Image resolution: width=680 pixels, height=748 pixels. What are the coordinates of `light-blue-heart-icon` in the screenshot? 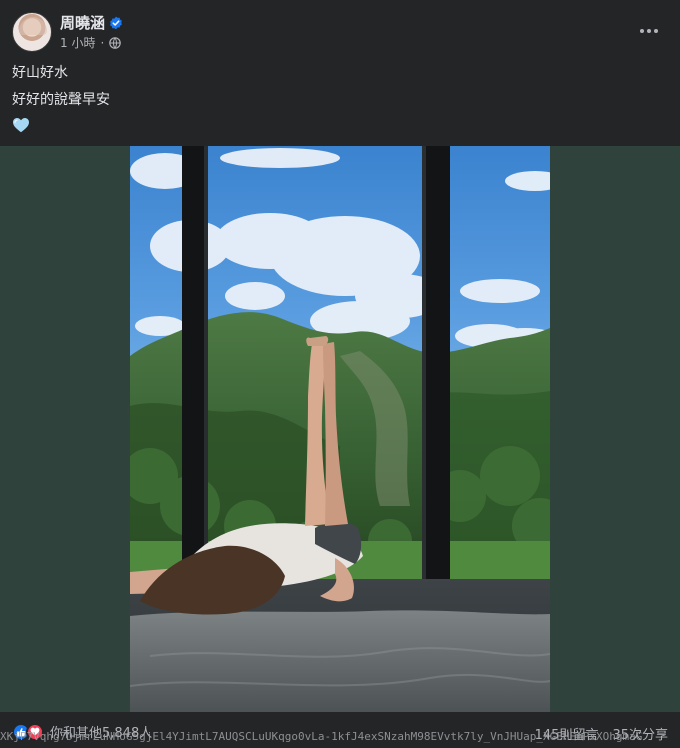 It's located at (21, 125).